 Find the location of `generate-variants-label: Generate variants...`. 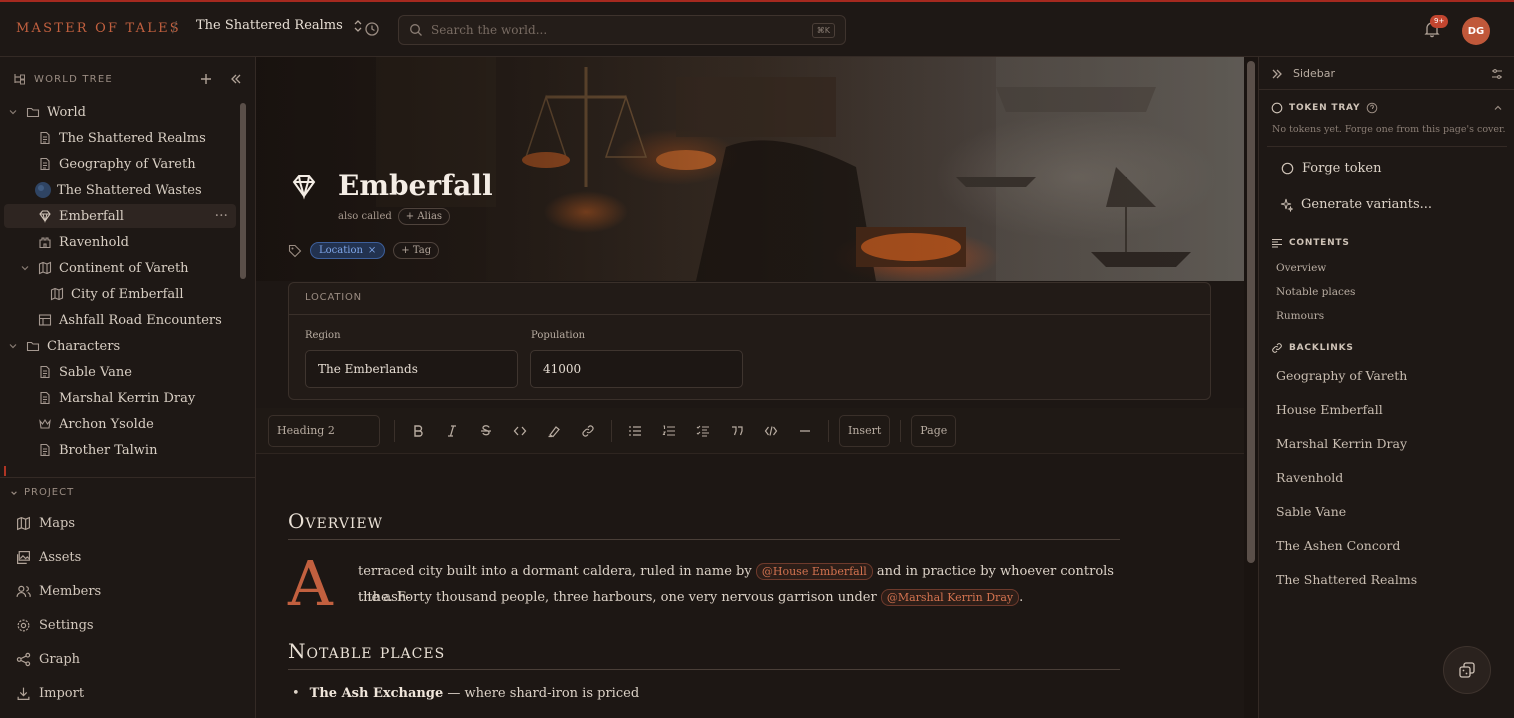

generate-variants-label: Generate variants... is located at coordinates (1367, 204).